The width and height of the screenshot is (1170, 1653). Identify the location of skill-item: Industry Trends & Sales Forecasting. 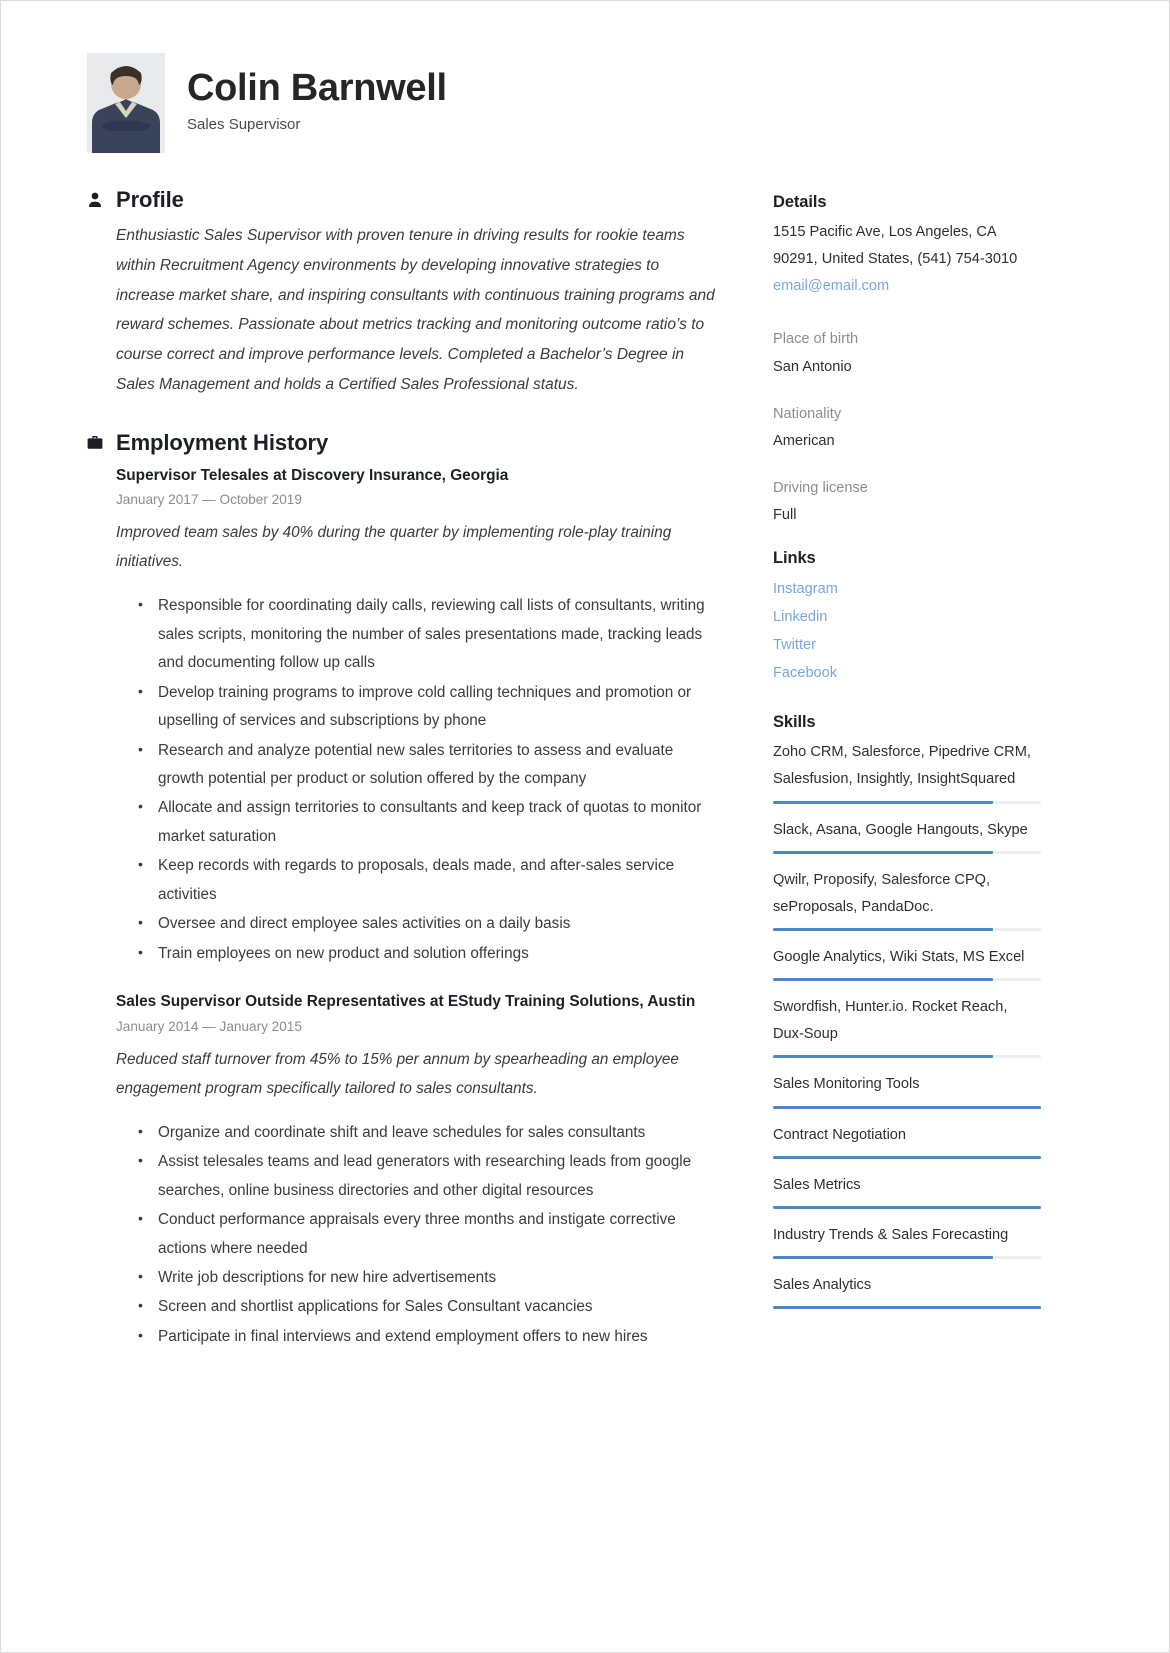
(907, 1241).